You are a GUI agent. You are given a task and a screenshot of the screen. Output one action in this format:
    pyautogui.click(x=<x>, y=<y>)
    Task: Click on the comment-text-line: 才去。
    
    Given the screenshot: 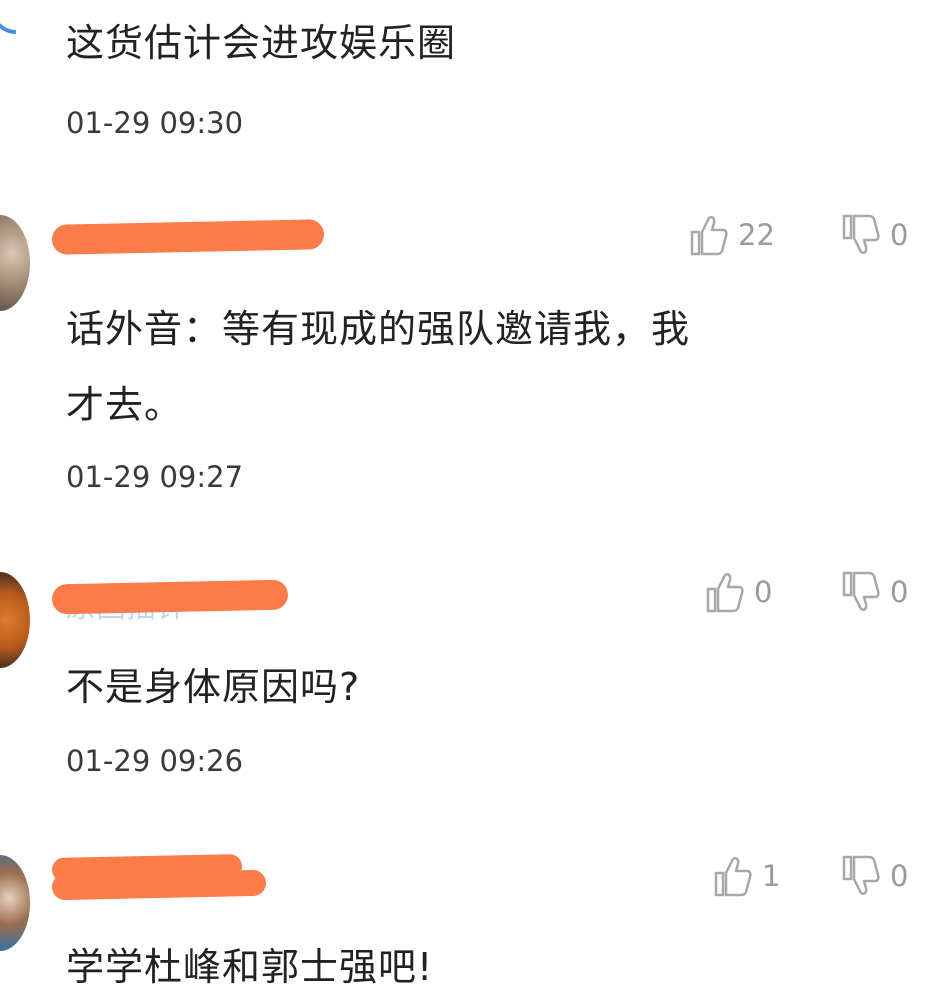 What is the action you would take?
    pyautogui.click(x=125, y=405)
    